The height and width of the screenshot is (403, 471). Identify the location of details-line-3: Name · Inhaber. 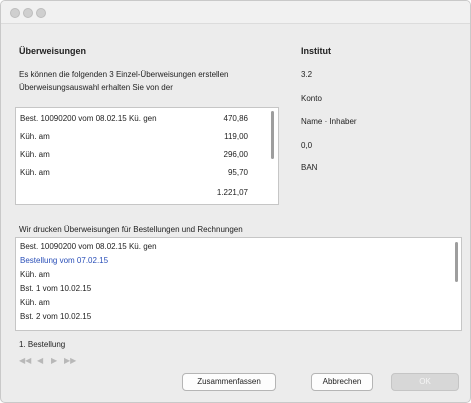
(329, 121).